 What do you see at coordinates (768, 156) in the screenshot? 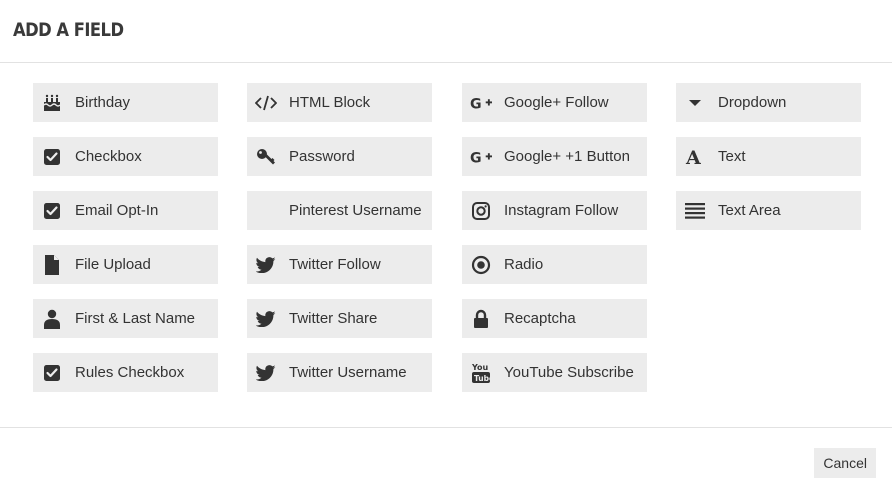
I see `field-button-text: A Text` at bounding box center [768, 156].